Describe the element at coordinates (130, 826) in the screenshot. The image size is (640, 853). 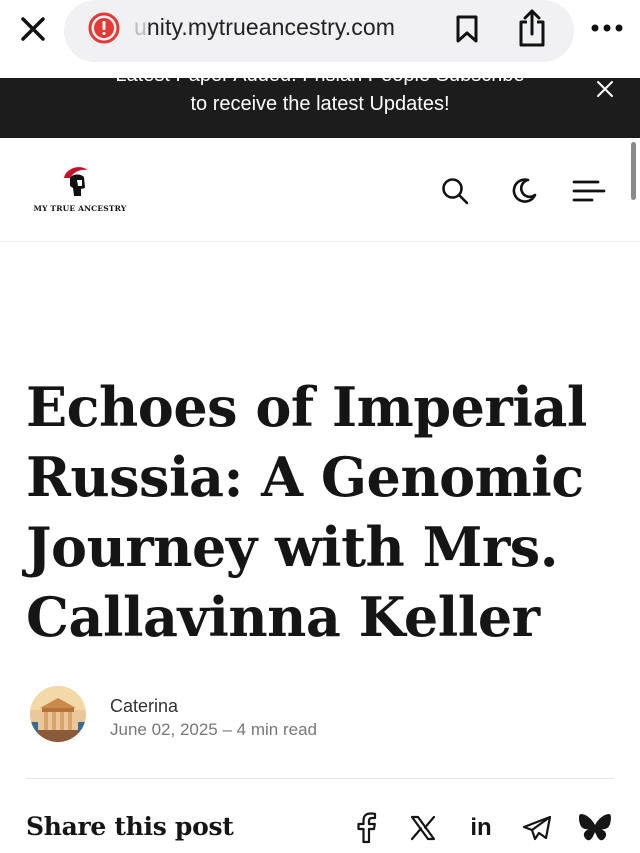
I see `share-label: Share this post` at that location.